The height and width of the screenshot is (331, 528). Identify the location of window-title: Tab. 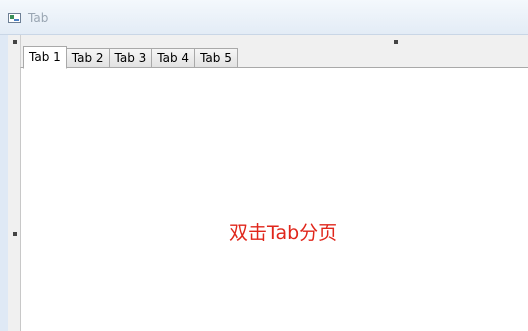
(38, 18).